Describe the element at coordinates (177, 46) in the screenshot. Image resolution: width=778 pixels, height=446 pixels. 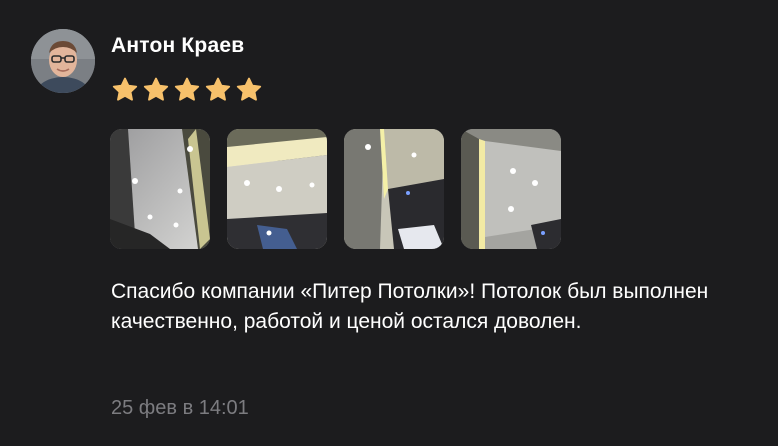
I see `author-name: Антон Краев` at that location.